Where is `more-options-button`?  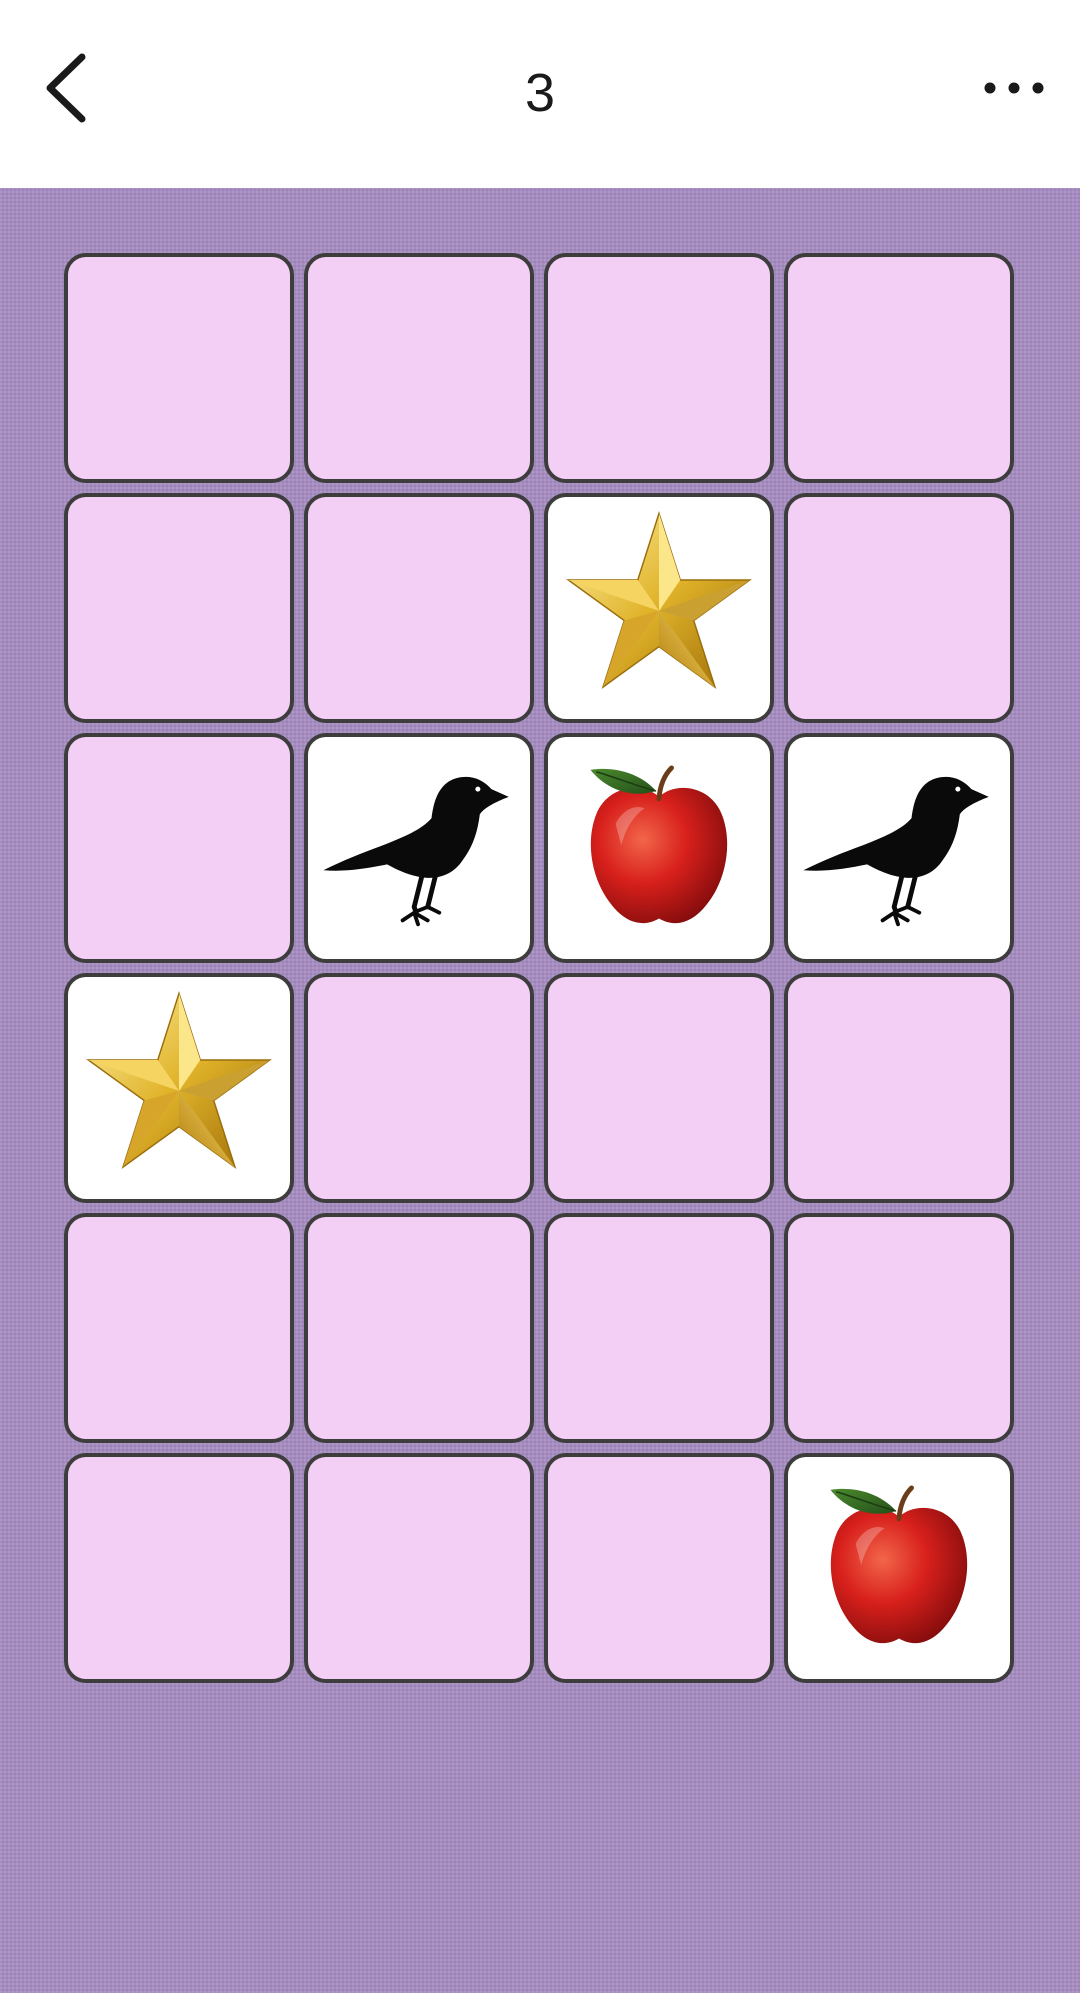
more-options-button is located at coordinates (1014, 88).